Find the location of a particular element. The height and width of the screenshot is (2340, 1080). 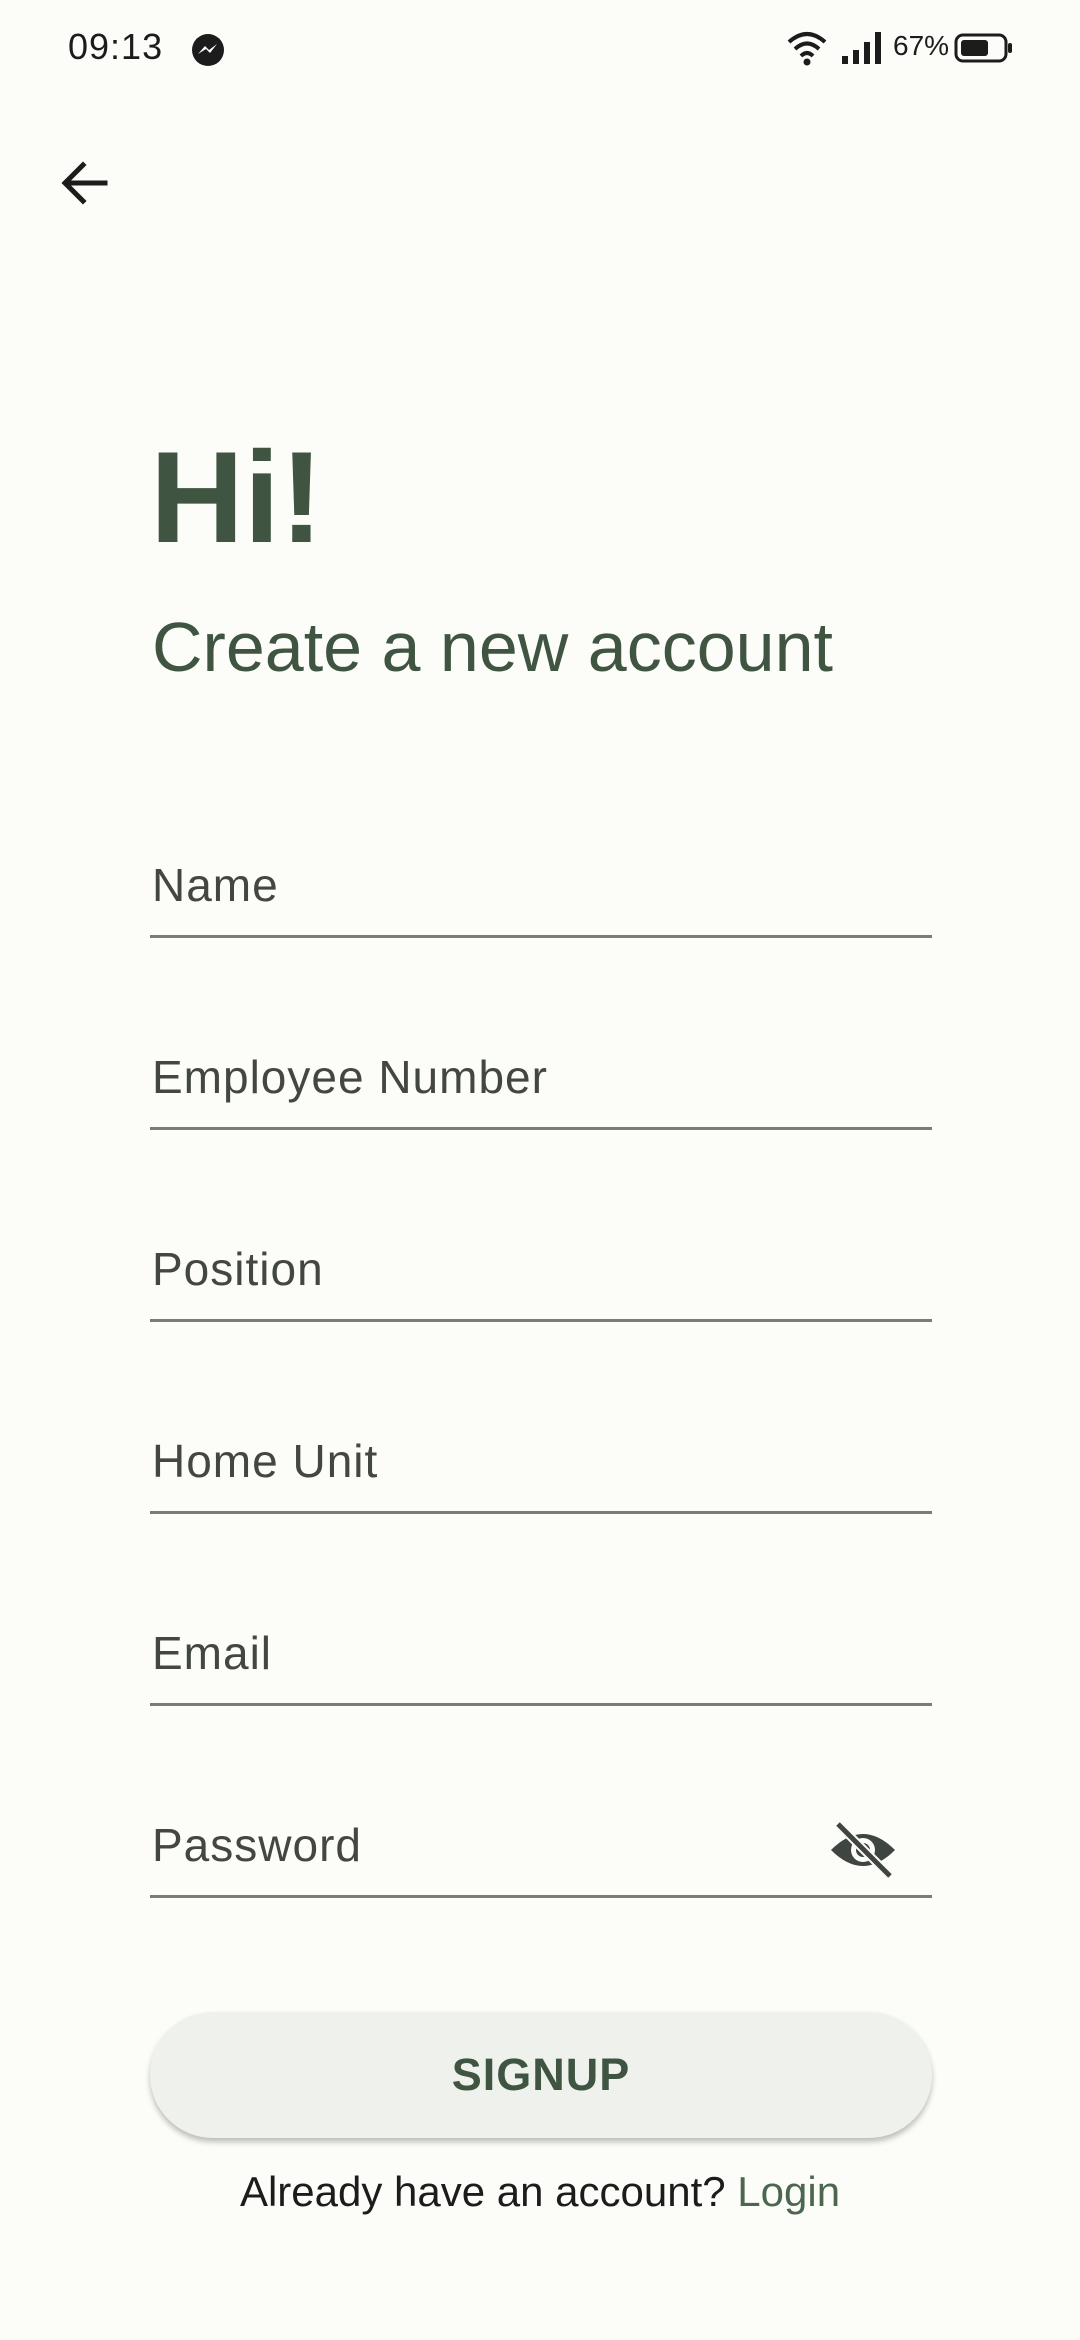

login-prompt-row: Already have an account? Login is located at coordinates (540, 2192).